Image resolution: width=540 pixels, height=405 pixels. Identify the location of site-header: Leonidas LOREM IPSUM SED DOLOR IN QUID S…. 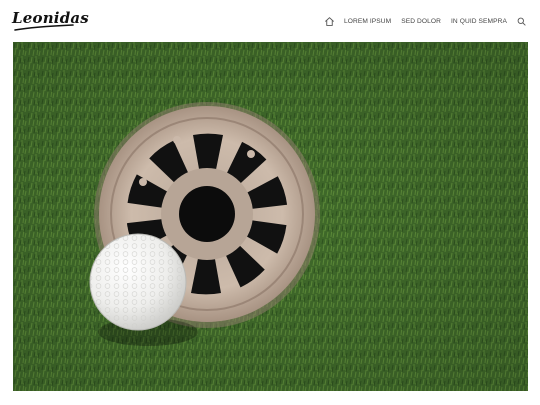
(270, 21).